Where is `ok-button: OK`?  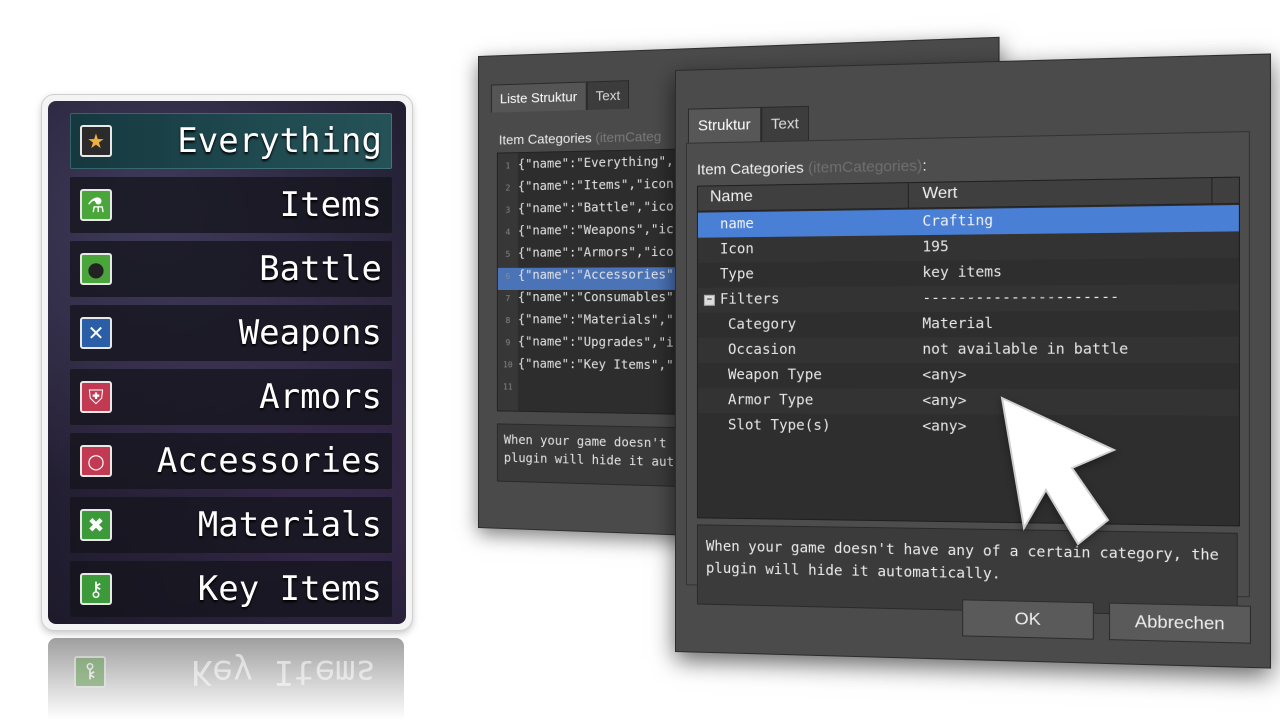 ok-button: OK is located at coordinates (1028, 619).